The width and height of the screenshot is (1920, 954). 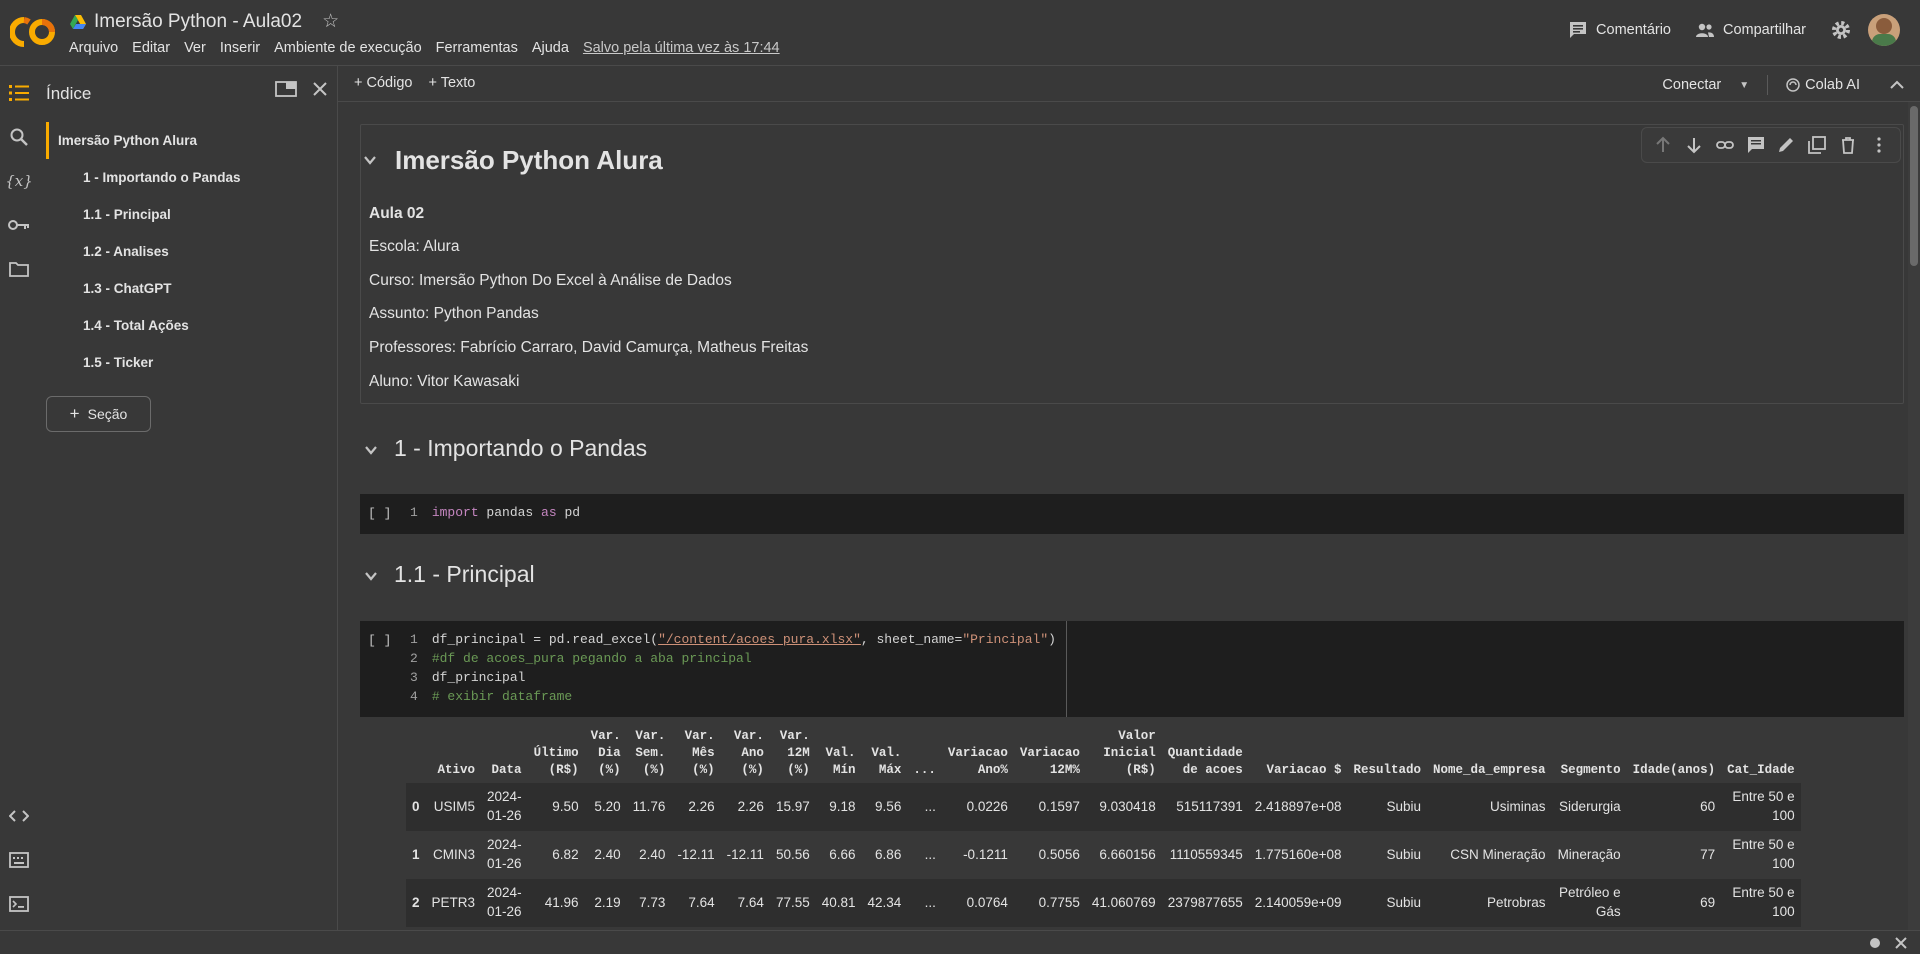 What do you see at coordinates (98, 414) in the screenshot?
I see `add-section-button: + Seção` at bounding box center [98, 414].